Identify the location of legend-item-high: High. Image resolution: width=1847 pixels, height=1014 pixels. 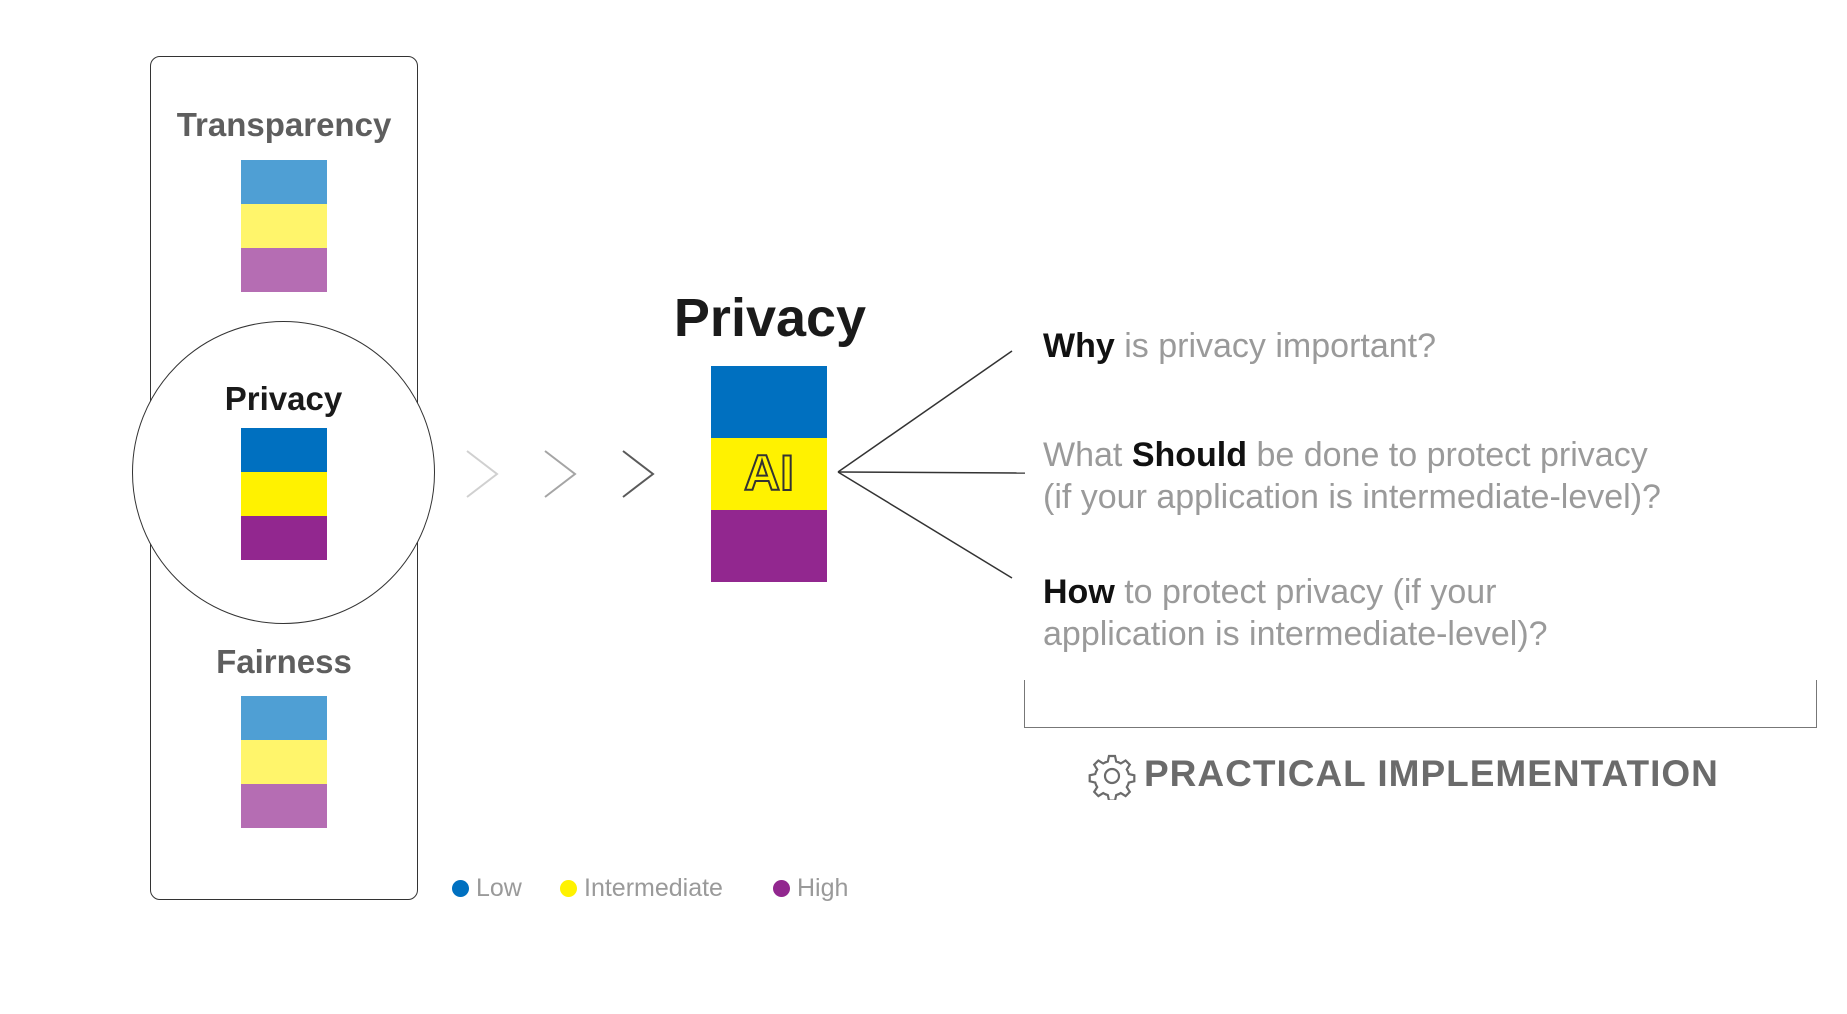
(810, 888).